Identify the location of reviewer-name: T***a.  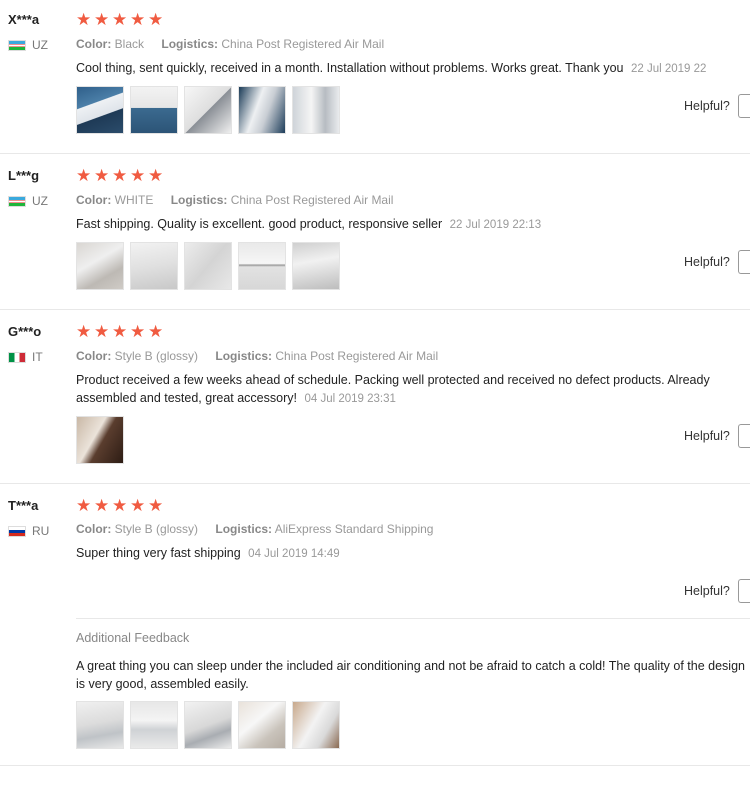
(23, 505).